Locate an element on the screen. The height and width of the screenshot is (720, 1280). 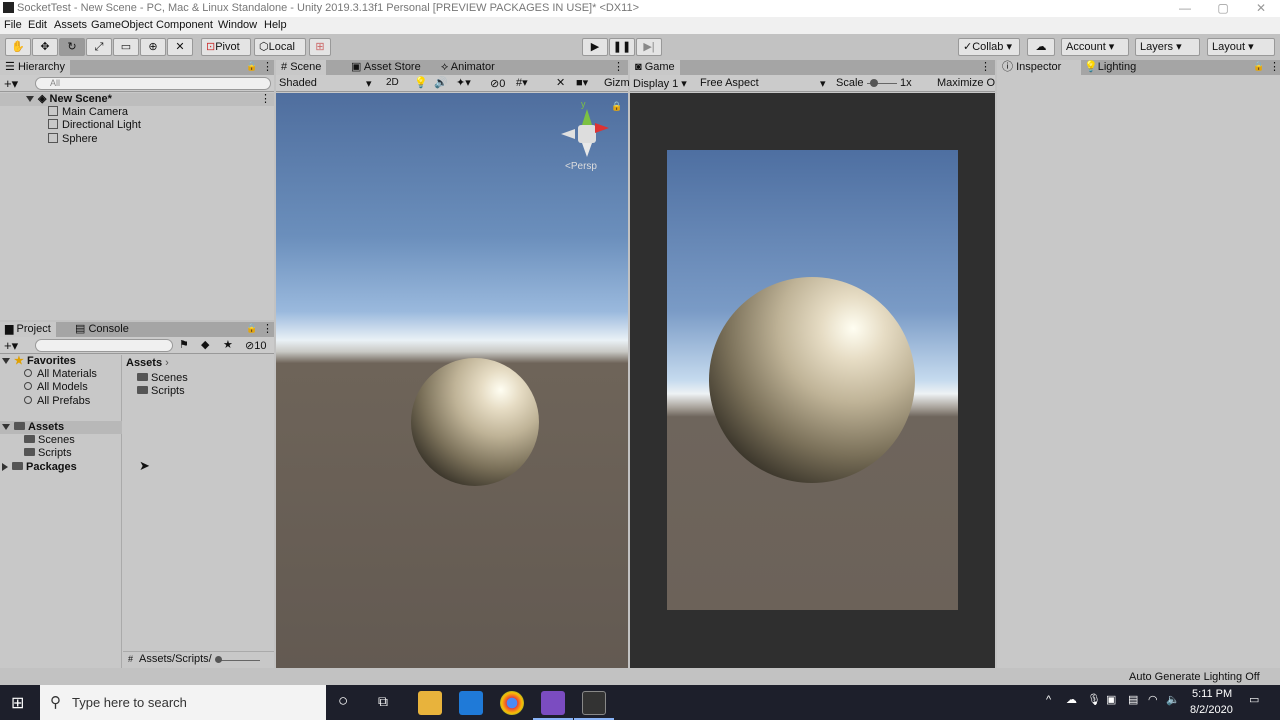
rect-tool-icon: ▭ is located at coordinates (126, 47).